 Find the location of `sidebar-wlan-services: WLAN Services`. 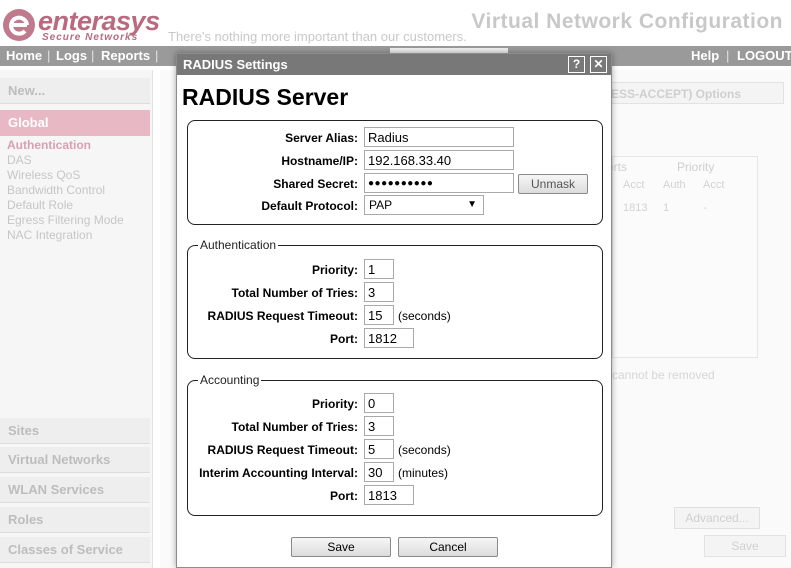

sidebar-wlan-services: WLAN Services is located at coordinates (75, 490).